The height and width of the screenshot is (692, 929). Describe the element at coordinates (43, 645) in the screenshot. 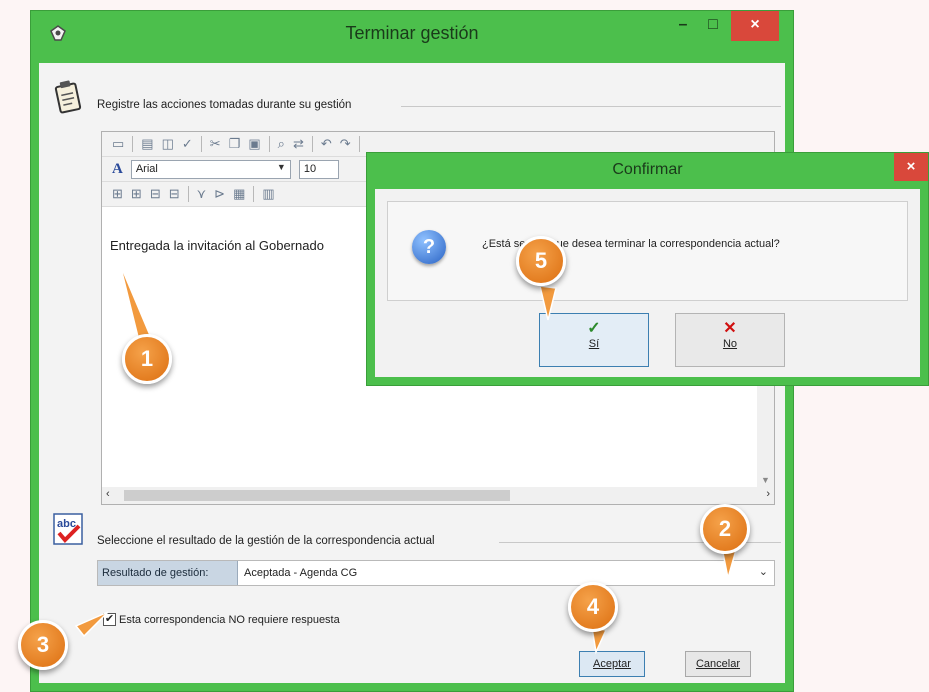

I see `callout-badge: 3` at that location.